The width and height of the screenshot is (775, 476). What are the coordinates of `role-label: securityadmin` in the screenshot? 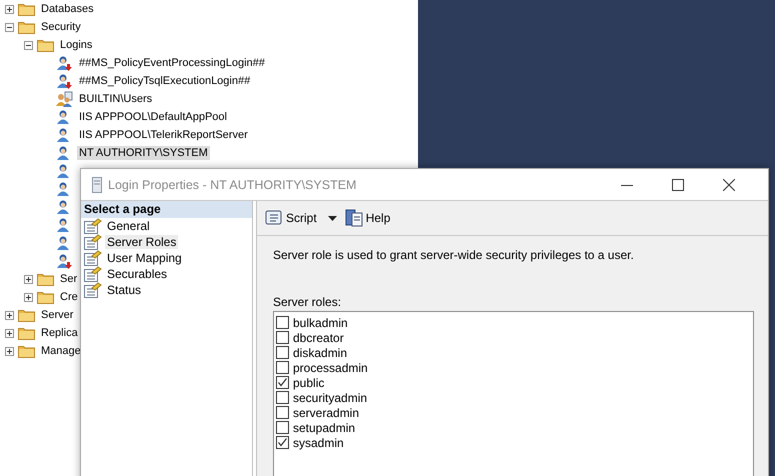 It's located at (330, 397).